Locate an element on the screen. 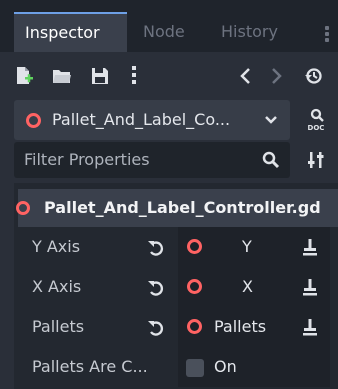  script-title: Pallet_And_Label_Controller.gd is located at coordinates (182, 207).